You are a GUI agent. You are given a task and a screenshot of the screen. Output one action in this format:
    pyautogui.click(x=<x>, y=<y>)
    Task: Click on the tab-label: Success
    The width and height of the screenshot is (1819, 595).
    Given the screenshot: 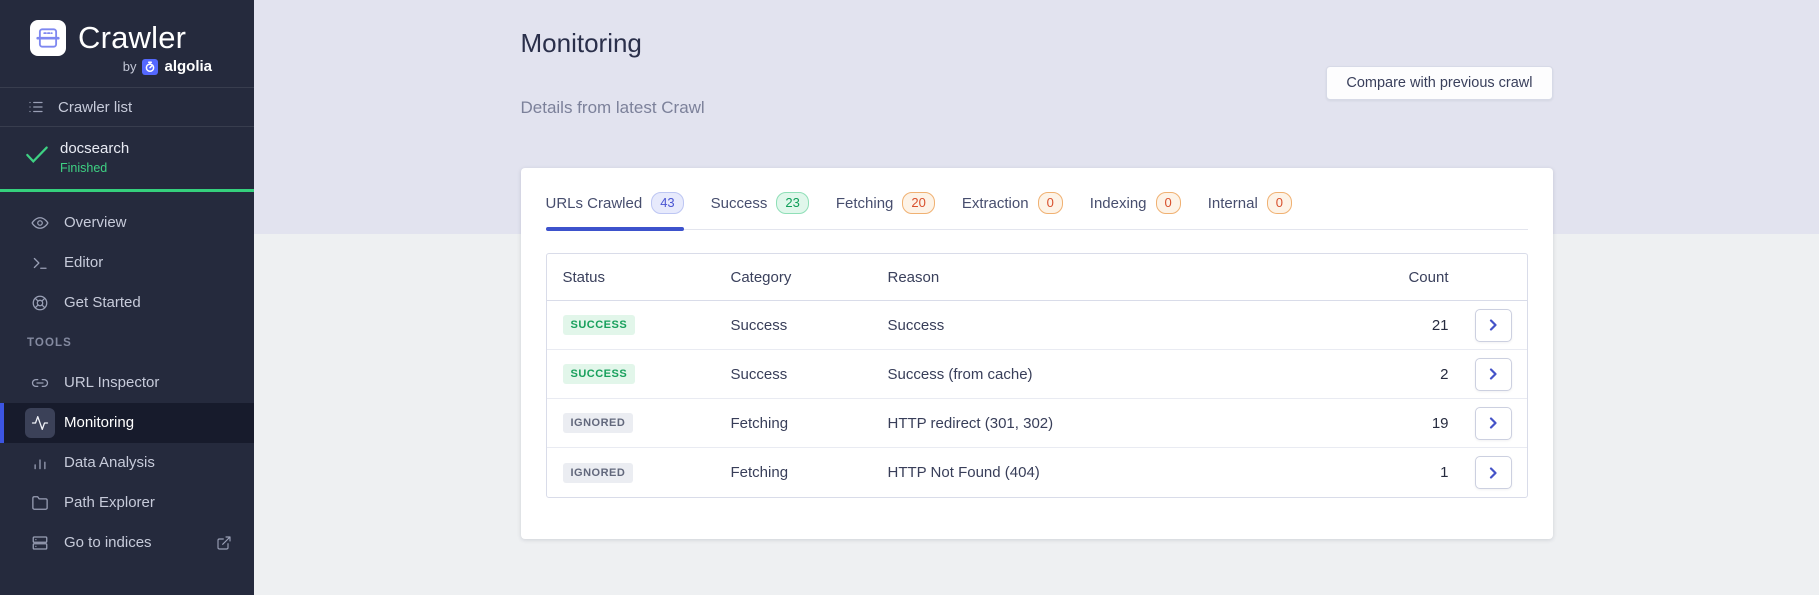 What is the action you would take?
    pyautogui.click(x=739, y=203)
    